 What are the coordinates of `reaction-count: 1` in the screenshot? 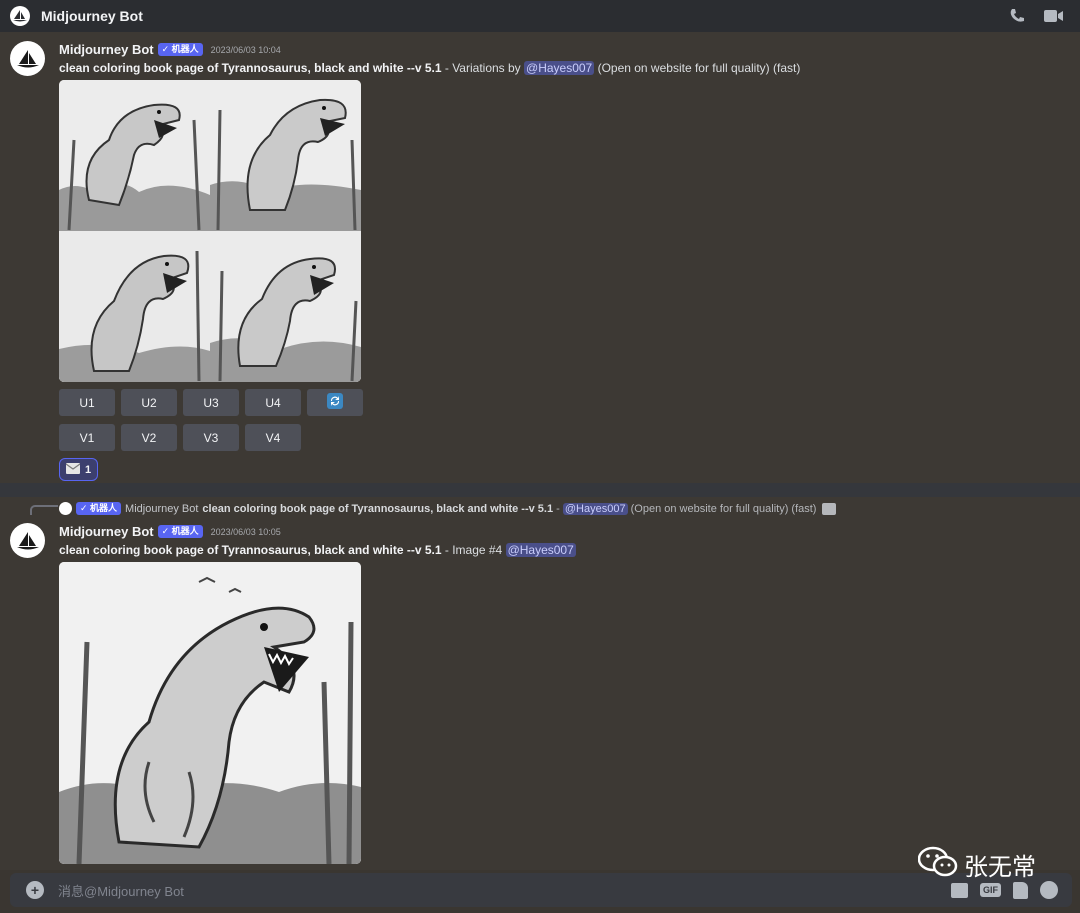 It's located at (88, 469).